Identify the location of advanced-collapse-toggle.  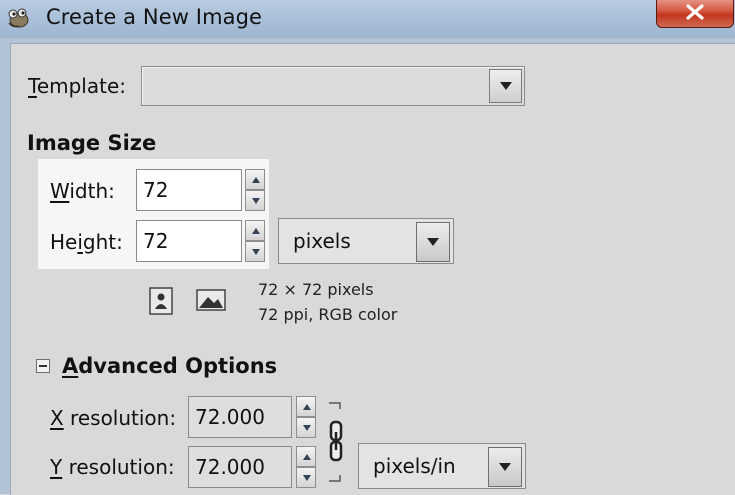
(43, 366).